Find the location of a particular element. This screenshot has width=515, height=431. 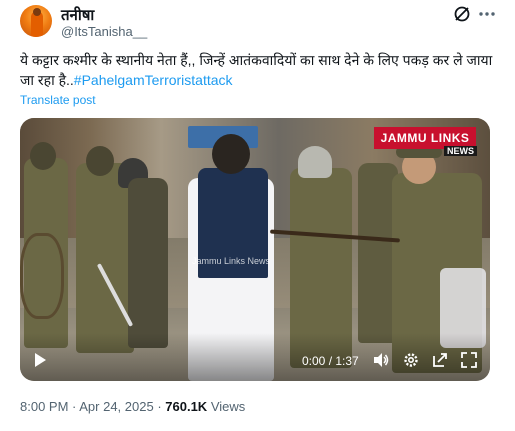

riot-shield is located at coordinates (42, 276).